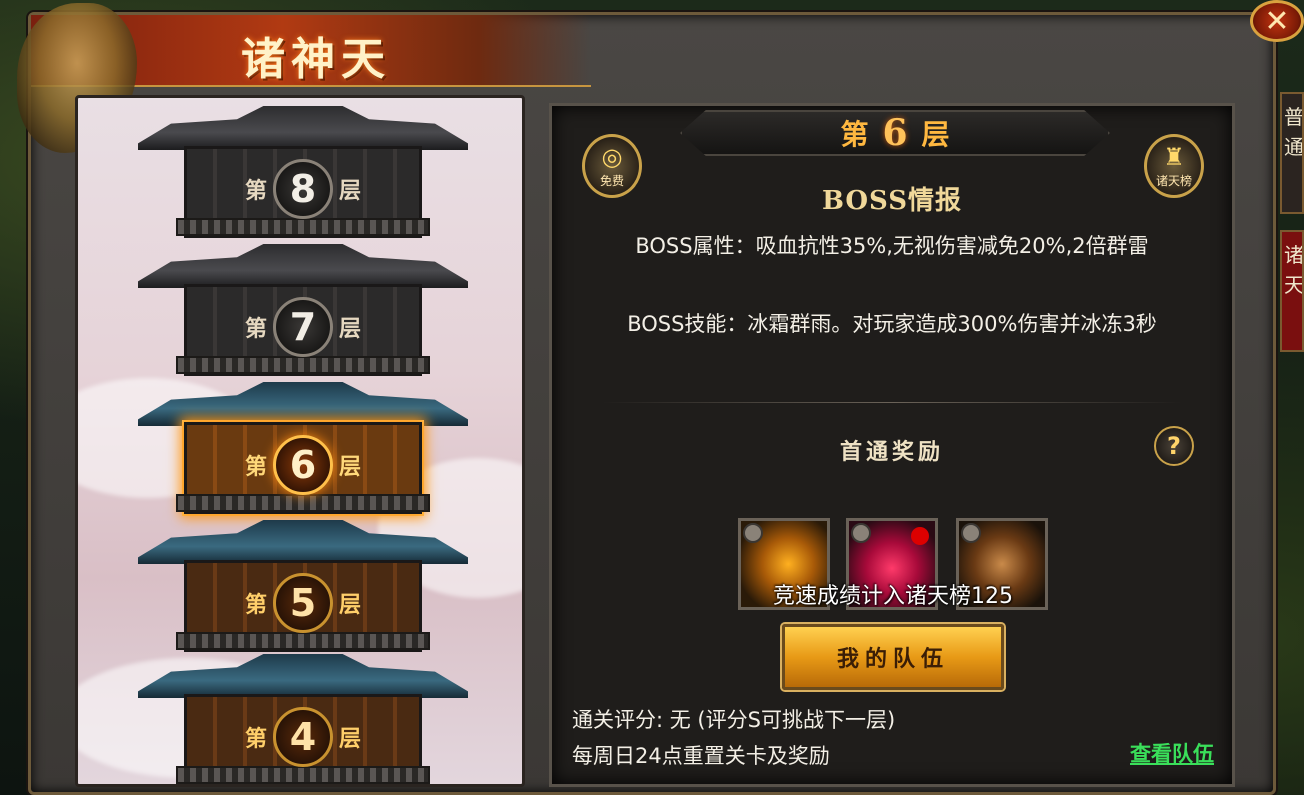  I want to click on floor-label: 第 5 层, so click(303, 603).